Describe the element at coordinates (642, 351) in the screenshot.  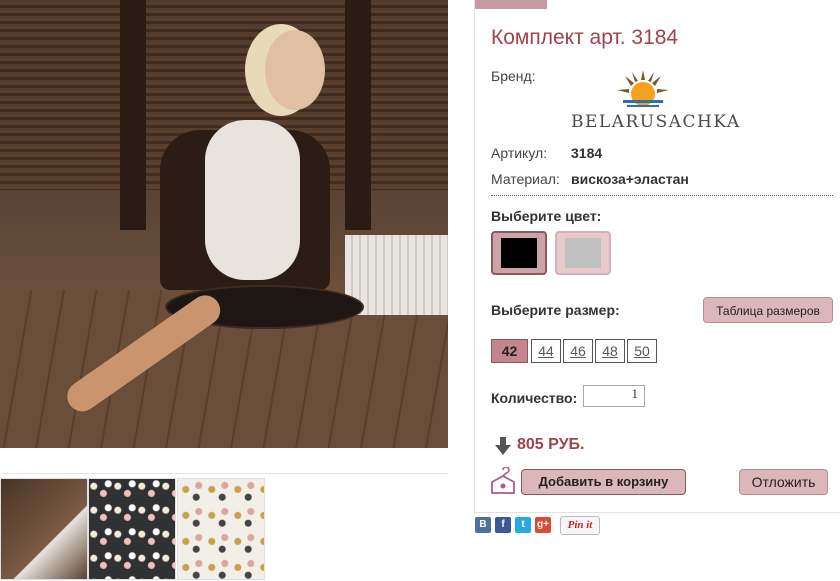
I see `size-option-50: 50` at that location.